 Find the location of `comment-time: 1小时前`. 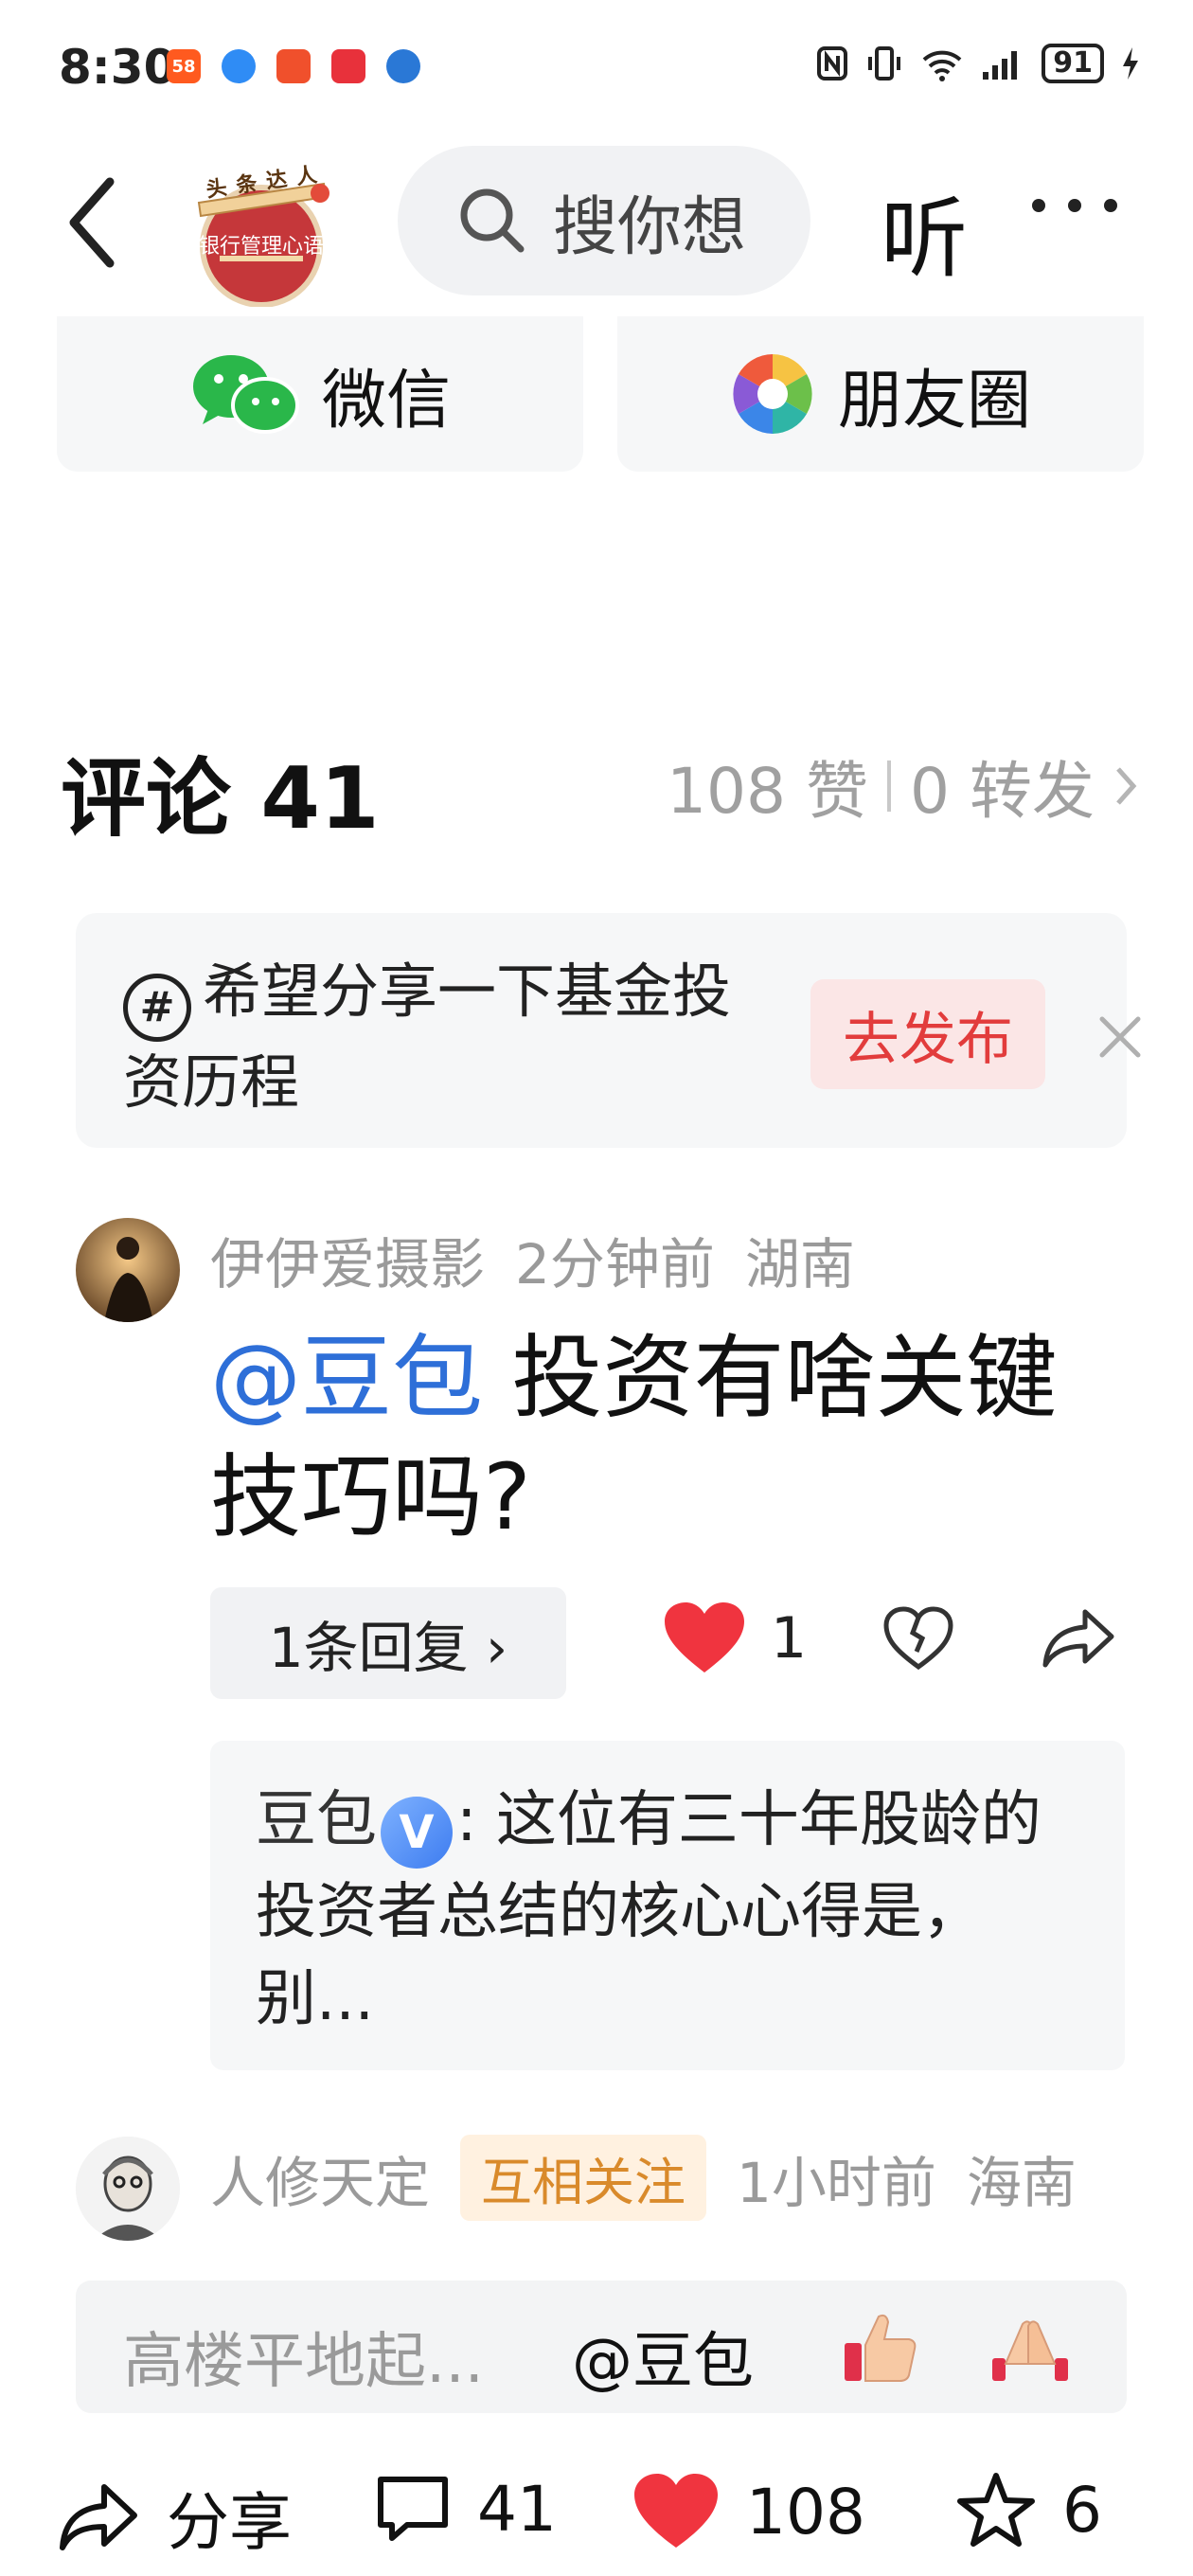

comment-time: 1小时前 is located at coordinates (836, 2182).